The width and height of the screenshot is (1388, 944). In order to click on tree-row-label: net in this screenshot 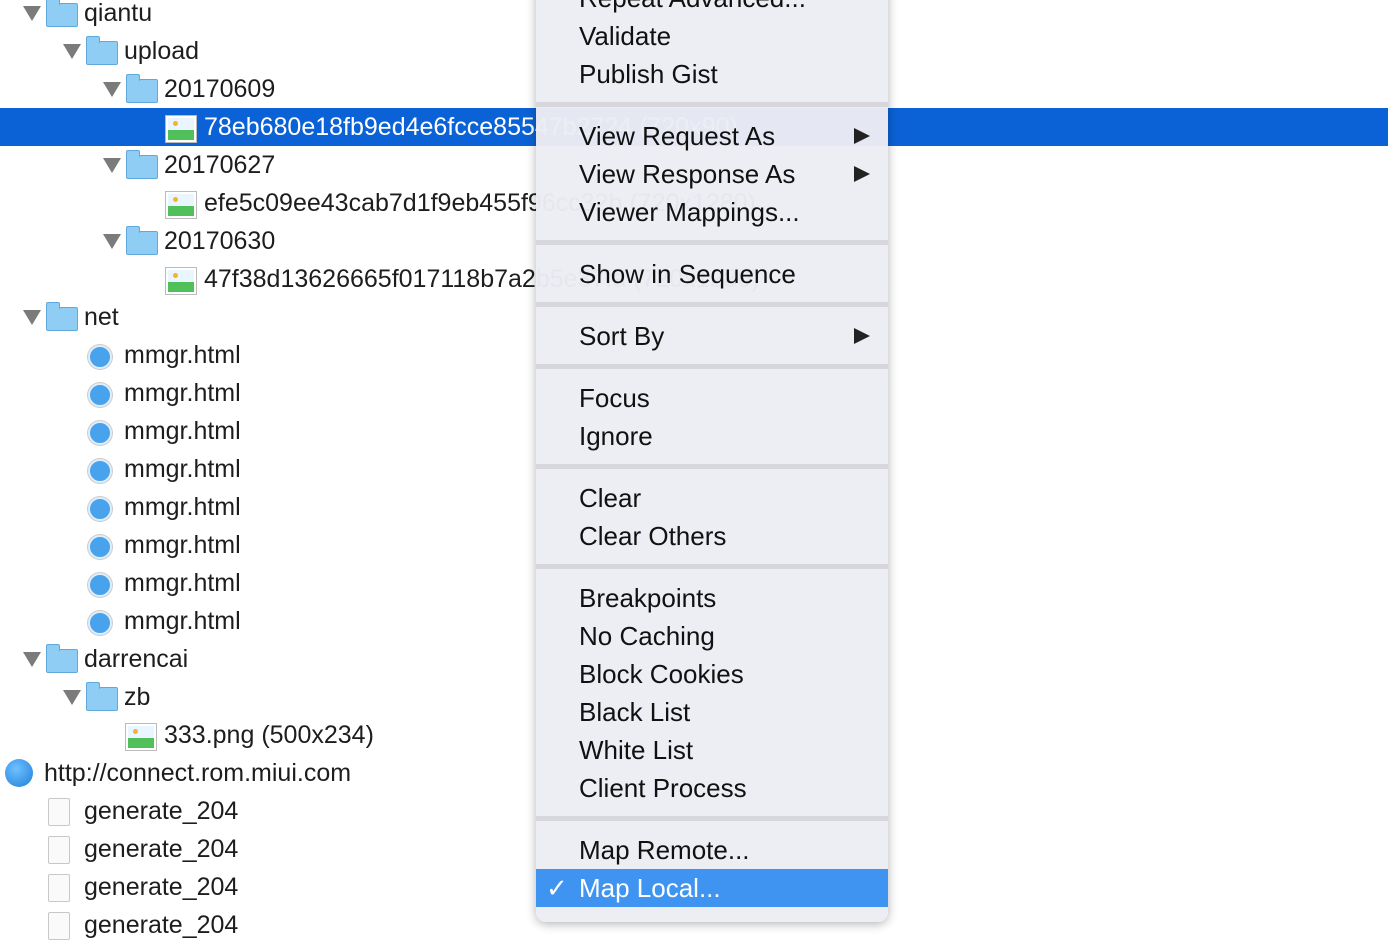, I will do `click(101, 317)`.